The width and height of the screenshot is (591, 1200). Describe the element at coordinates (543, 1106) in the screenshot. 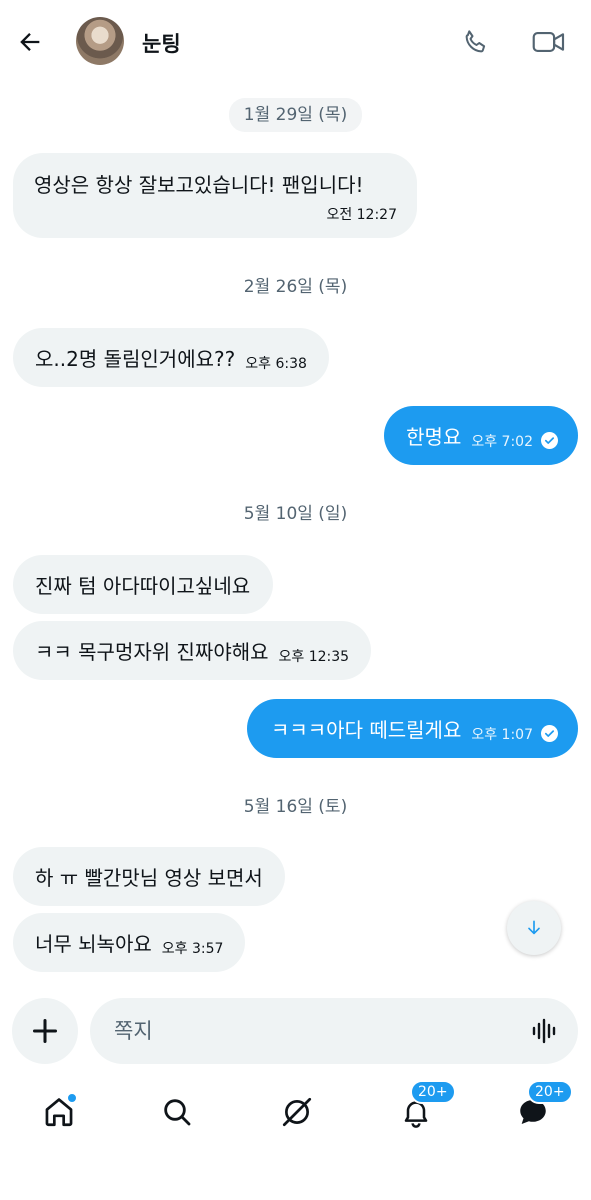

I see `nav-messages: 20+` at that location.